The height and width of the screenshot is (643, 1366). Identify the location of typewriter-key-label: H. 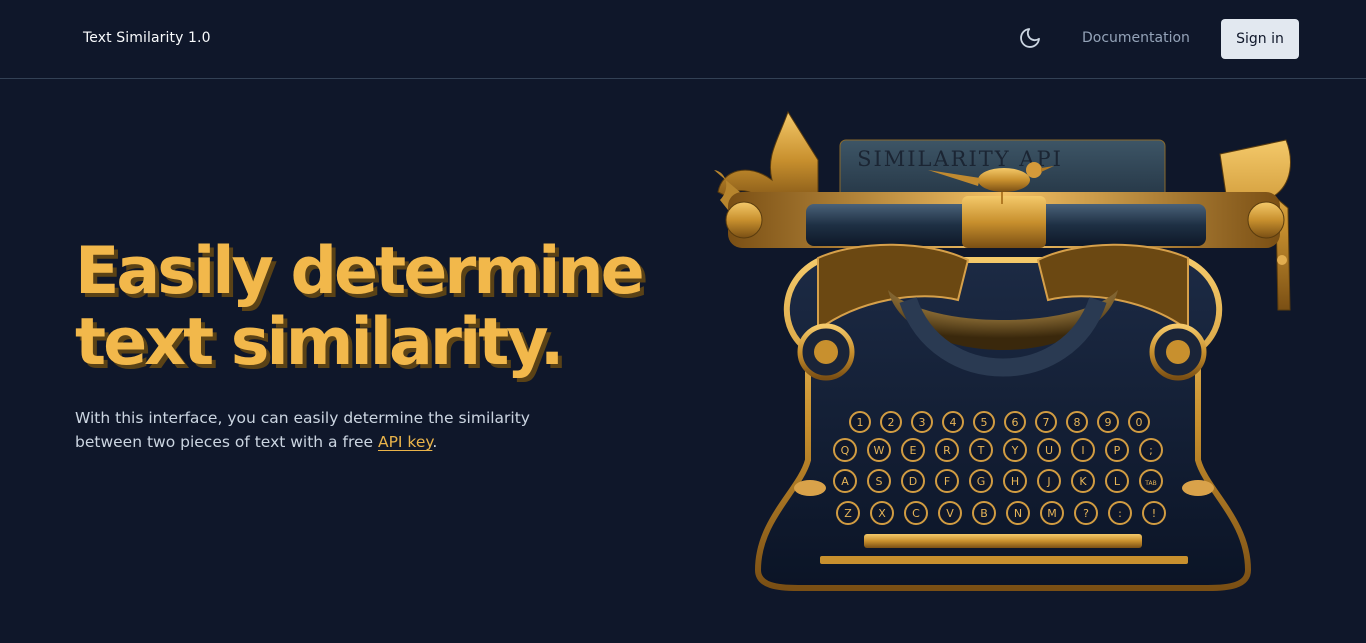
(1015, 481).